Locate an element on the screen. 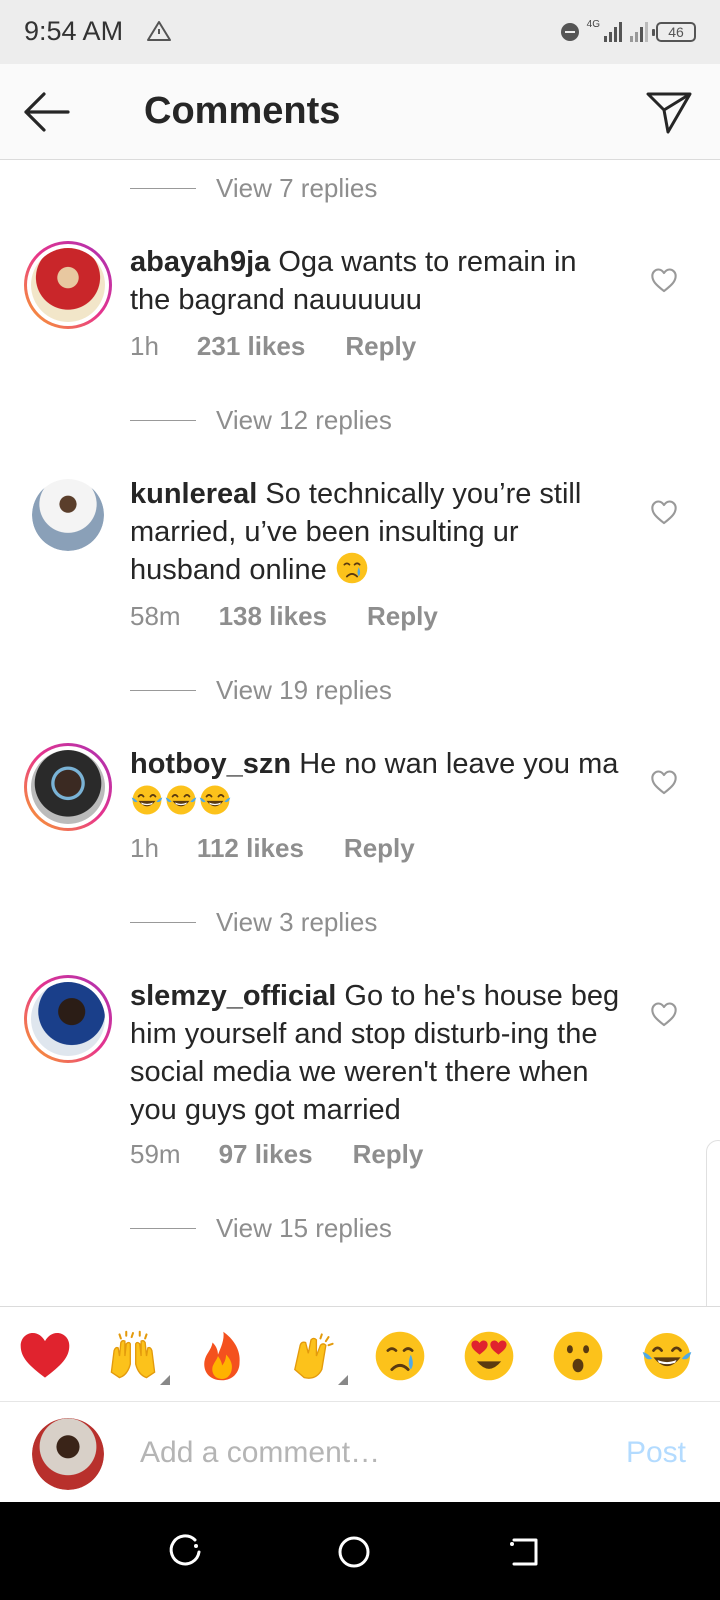 The image size is (720, 1600). view-replies-label: View 19 replies is located at coordinates (304, 690).